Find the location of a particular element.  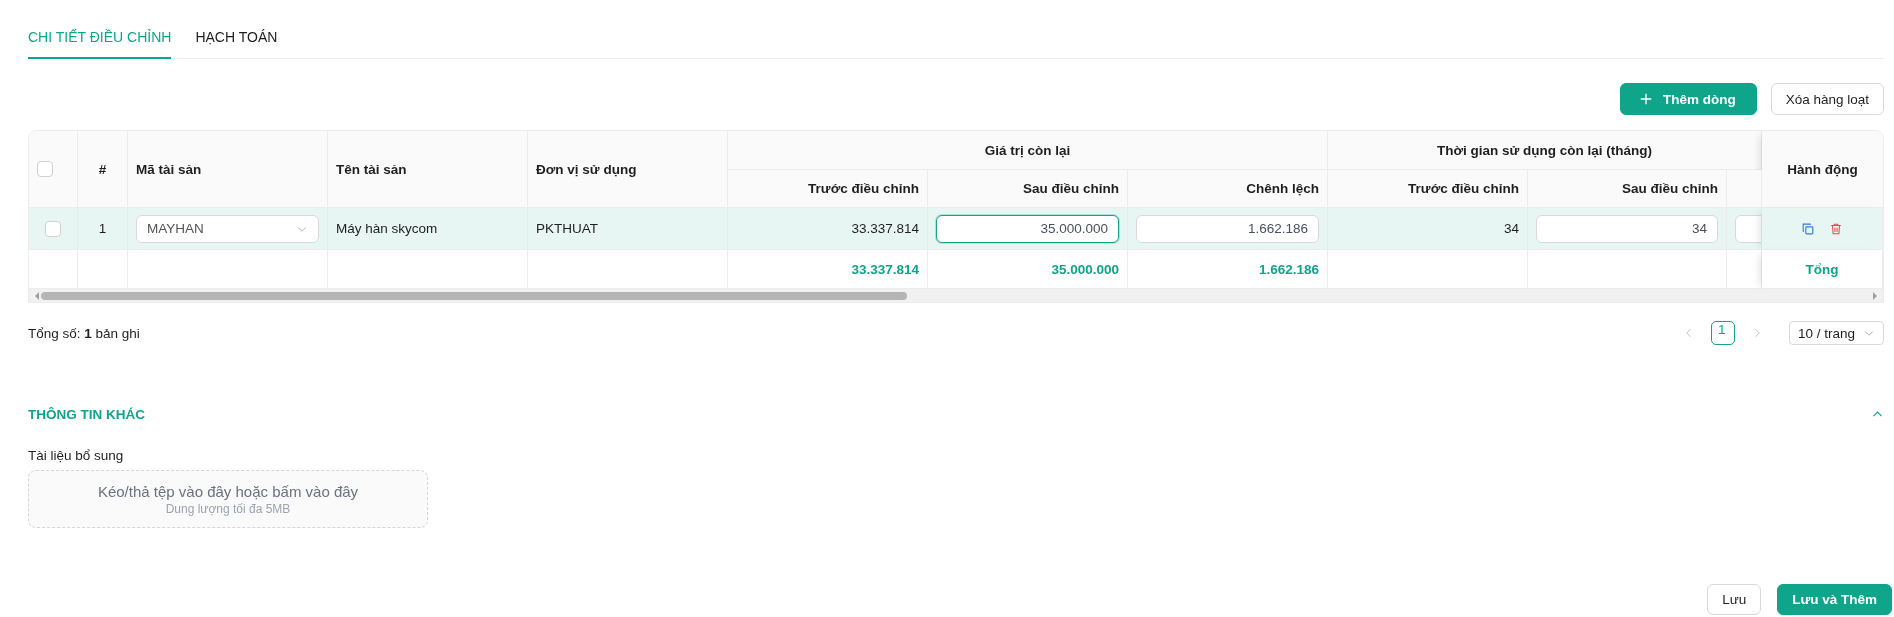

save-button: Lưu is located at coordinates (1734, 599).